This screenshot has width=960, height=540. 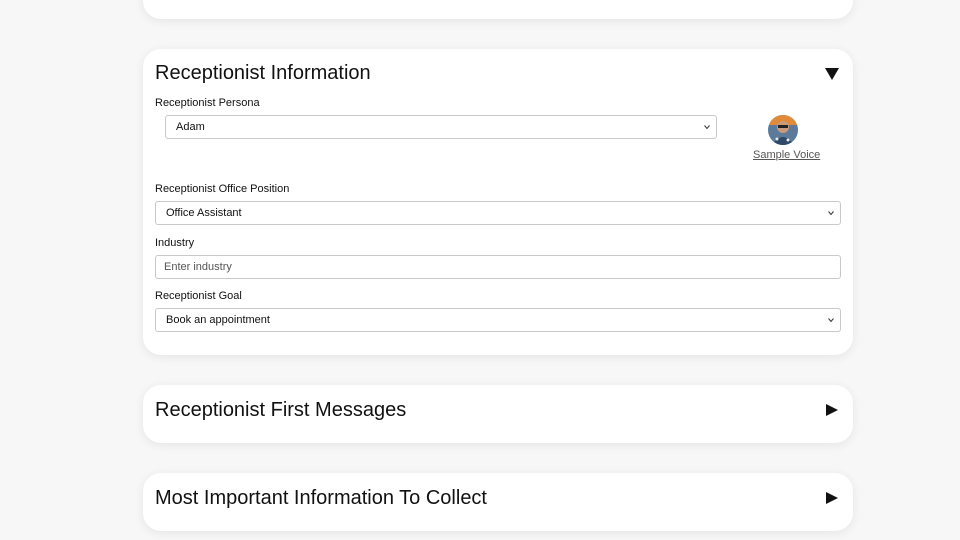 I want to click on persona-avatar, so click(x=783, y=130).